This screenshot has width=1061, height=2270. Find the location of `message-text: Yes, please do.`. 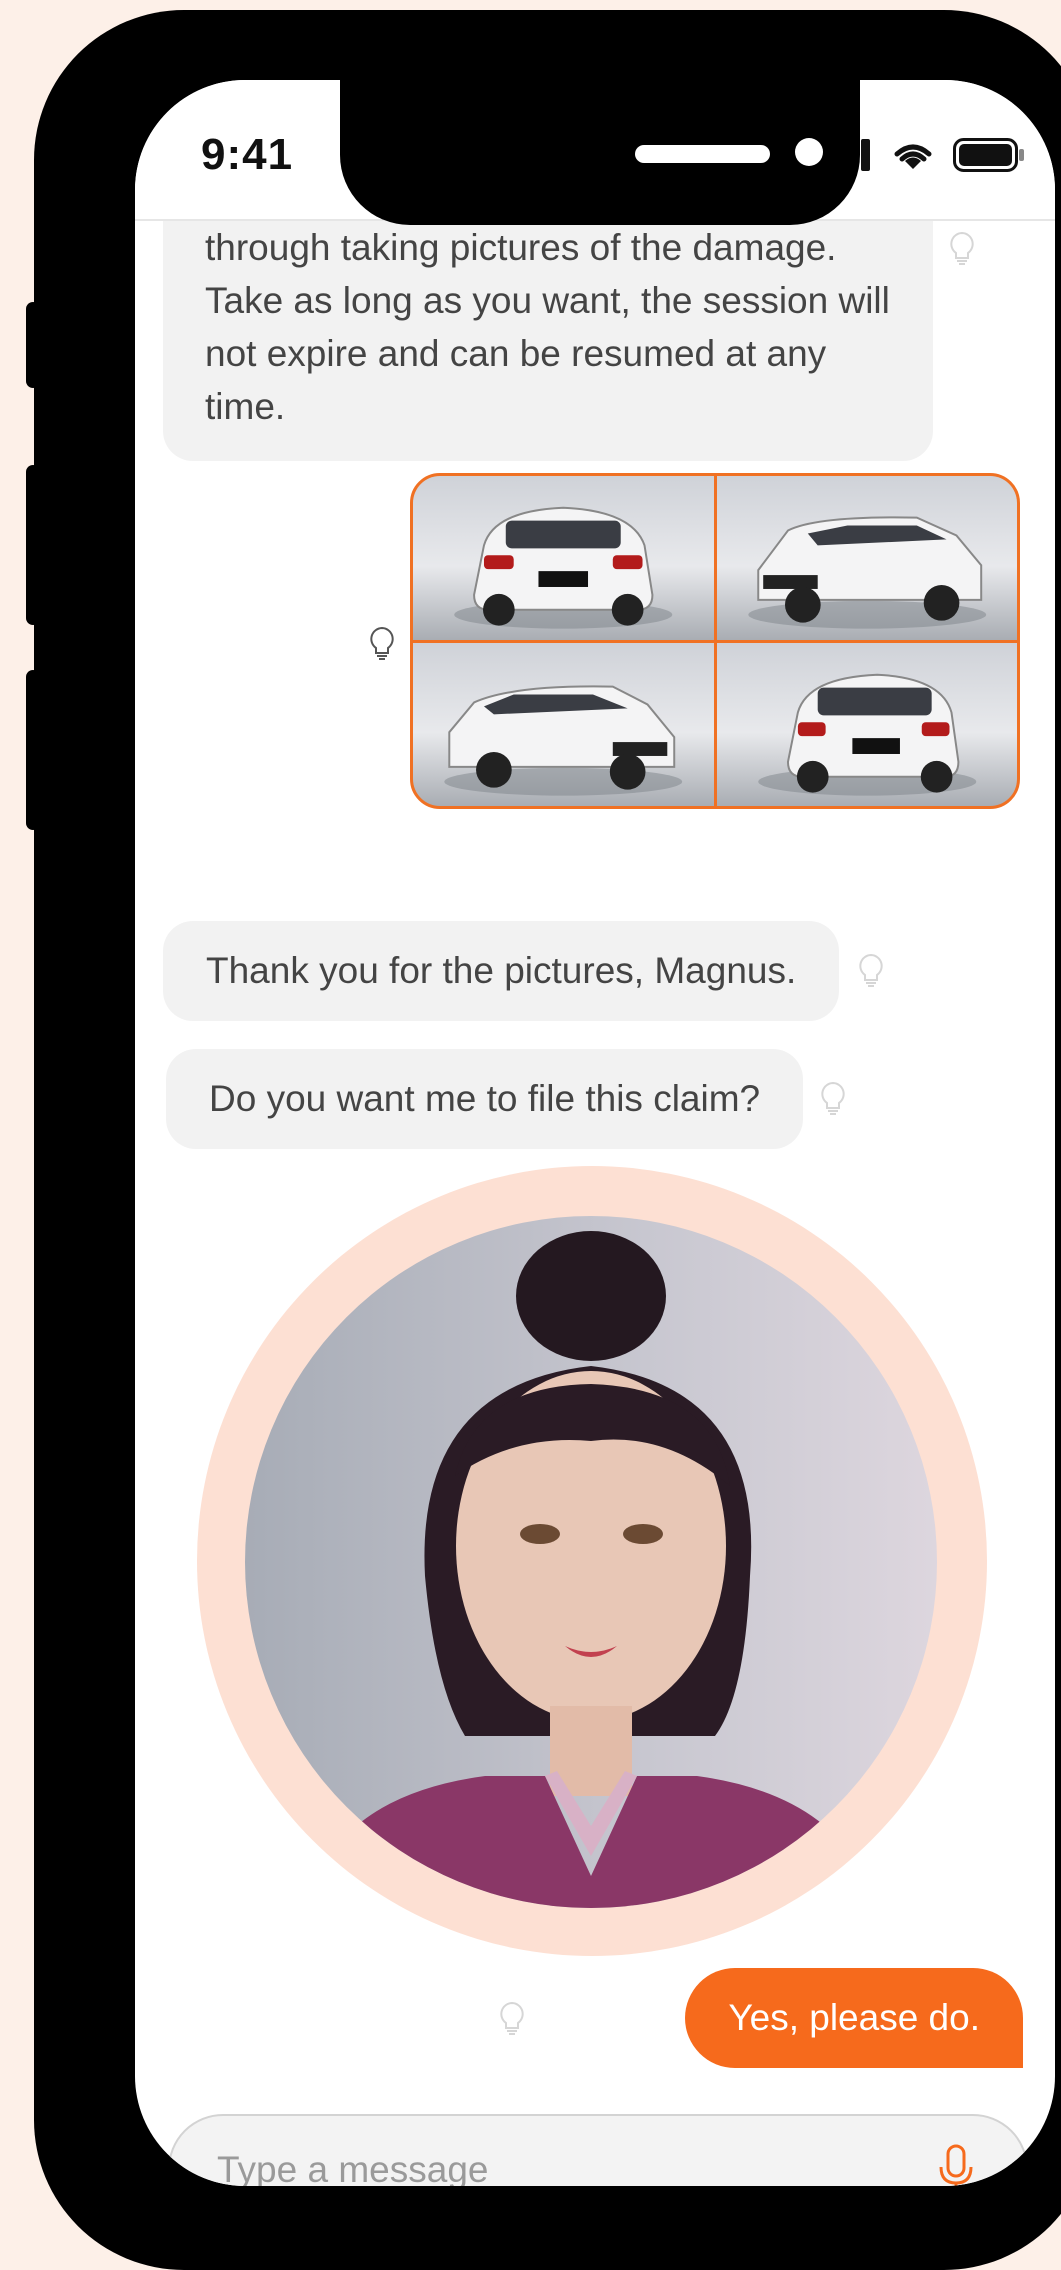

message-text: Yes, please do. is located at coordinates (854, 2017).